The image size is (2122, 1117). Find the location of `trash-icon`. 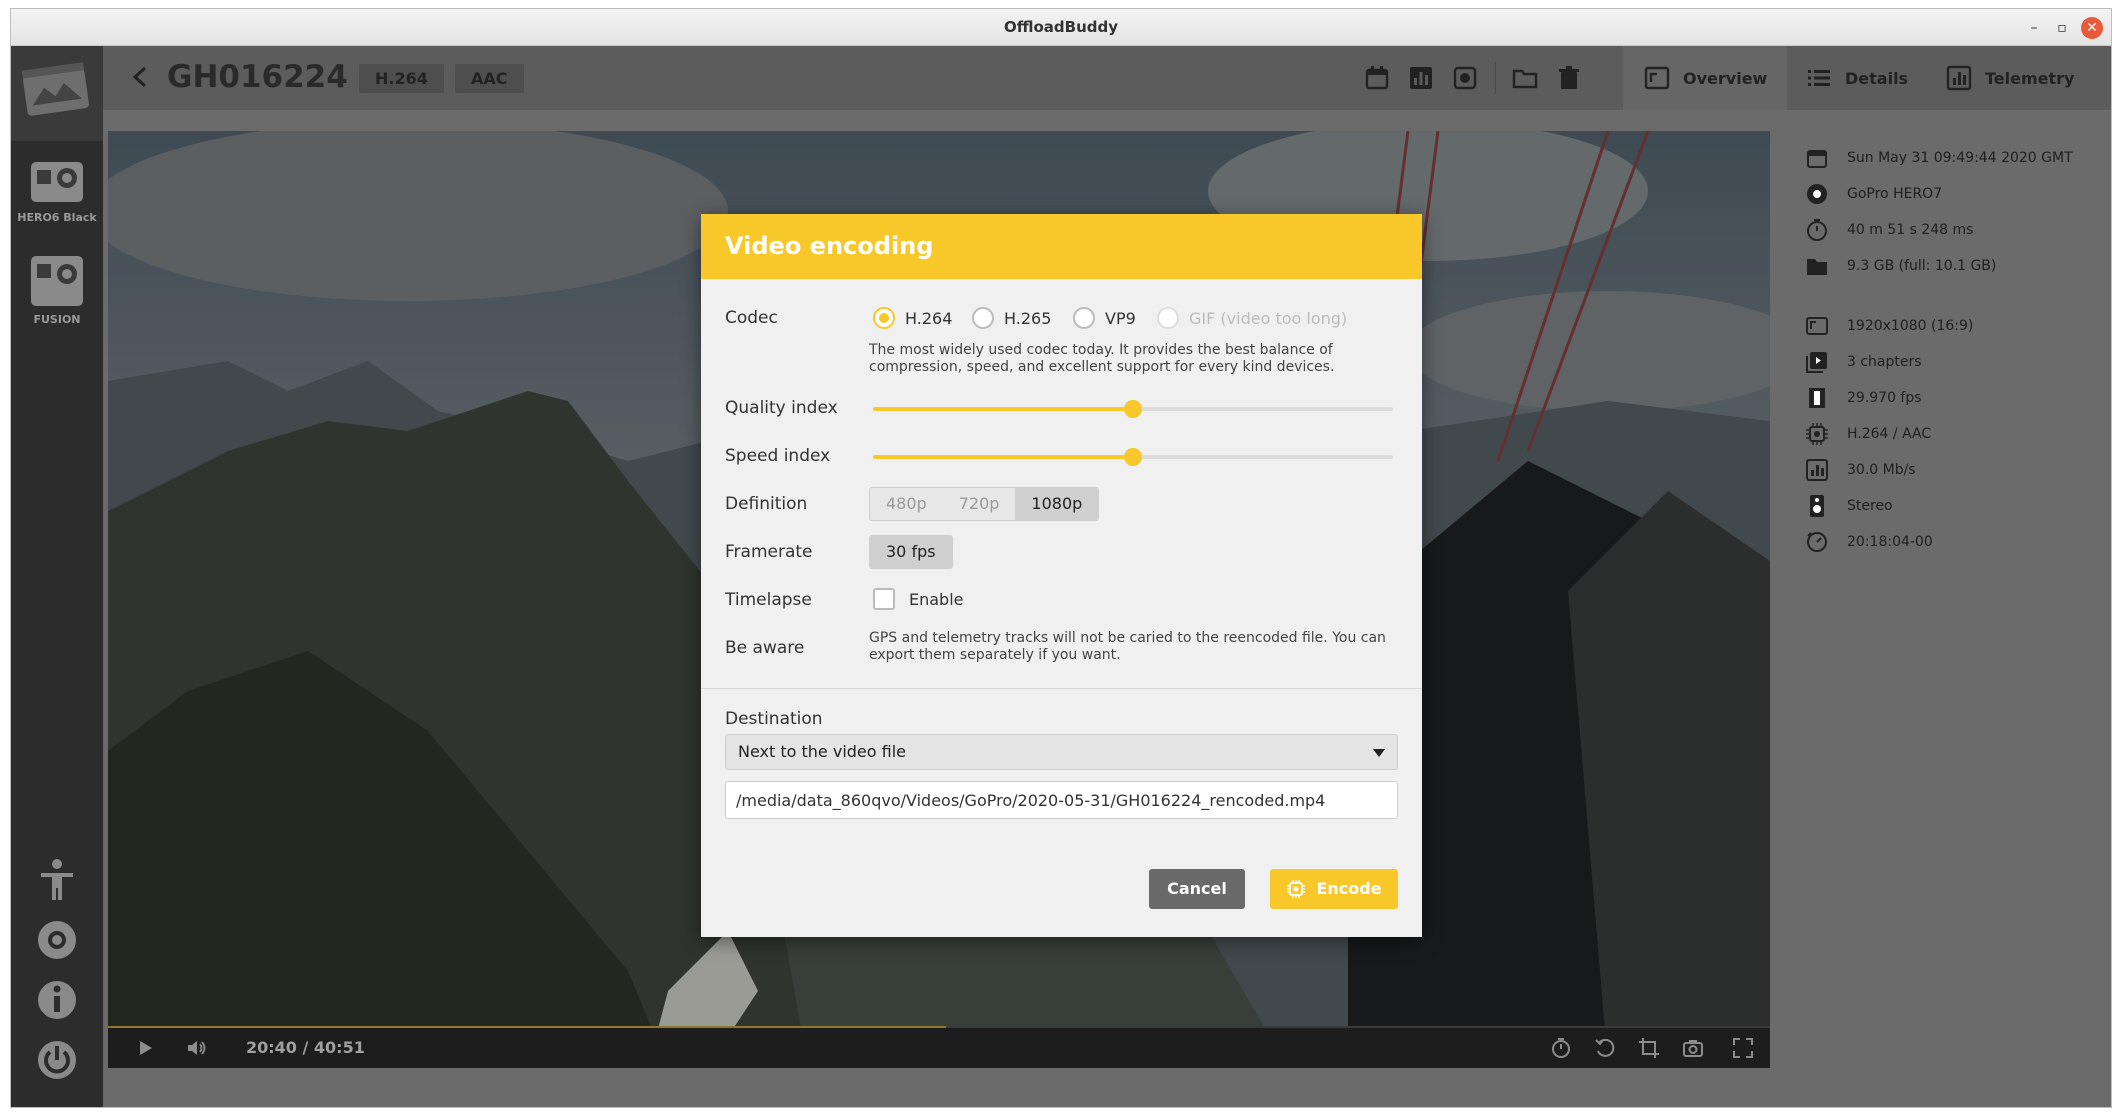

trash-icon is located at coordinates (1569, 78).